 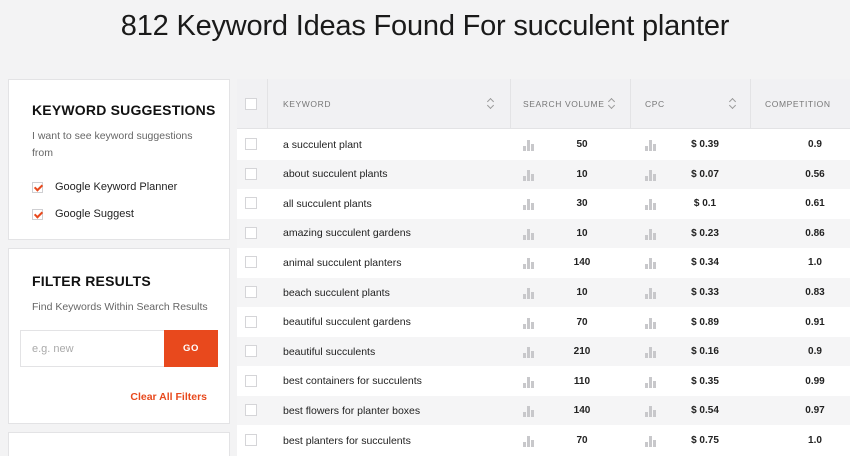 I want to click on cpc-cell: $ 0.23, so click(x=705, y=233).